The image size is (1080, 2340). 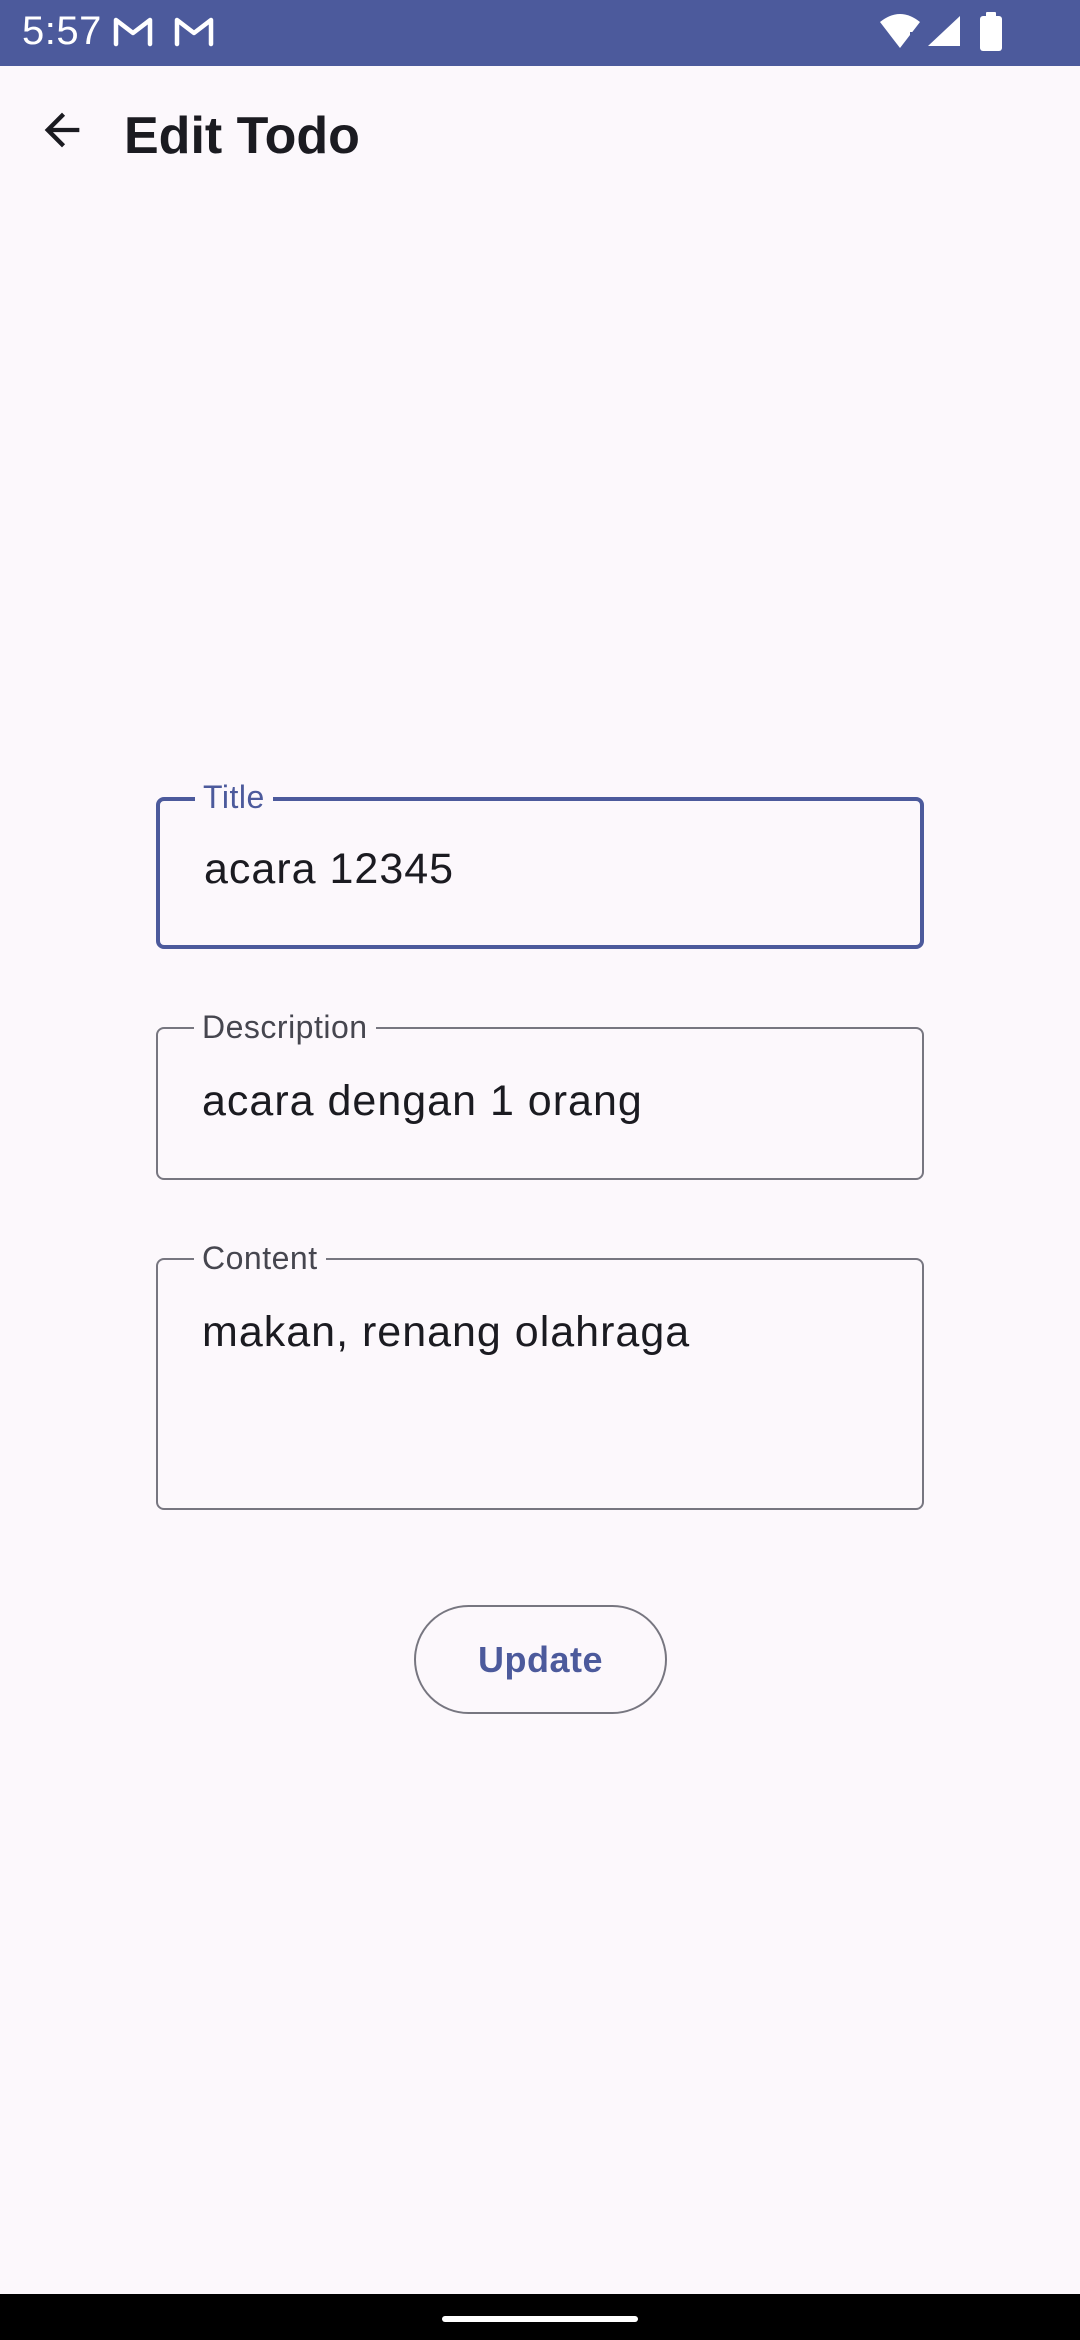 What do you see at coordinates (260, 1258) in the screenshot?
I see `content-field-label: Content` at bounding box center [260, 1258].